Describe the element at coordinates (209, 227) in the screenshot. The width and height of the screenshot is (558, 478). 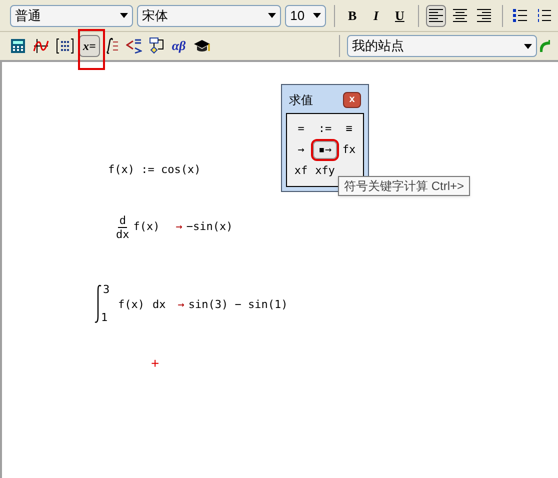
I see `result-expression: −sin(x)` at that location.